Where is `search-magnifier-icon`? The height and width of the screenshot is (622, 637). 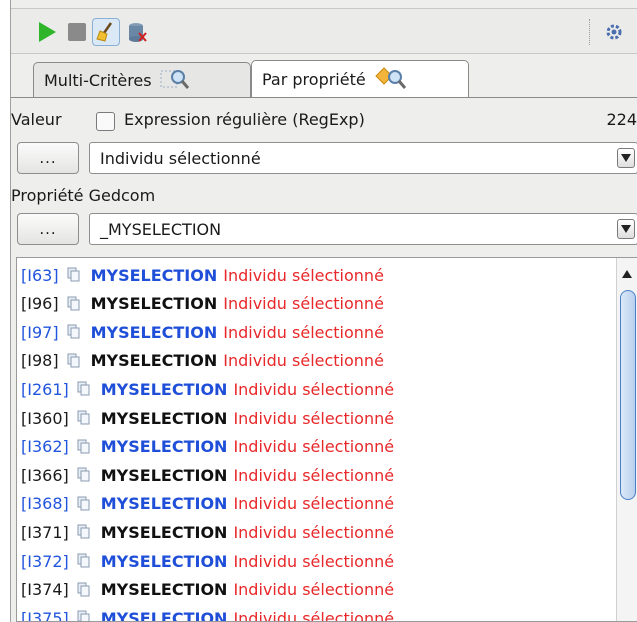 search-magnifier-icon is located at coordinates (175, 81).